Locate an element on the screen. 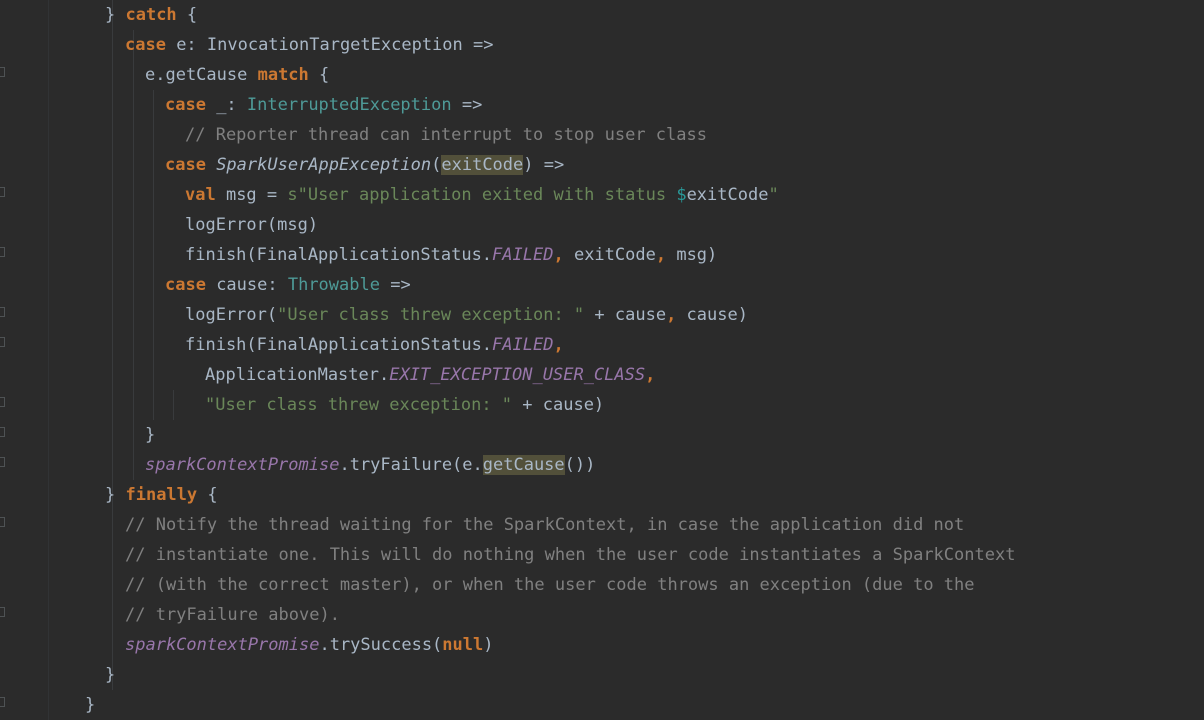 The height and width of the screenshot is (720, 1204). code-line: e.getCause match { is located at coordinates (237, 75).